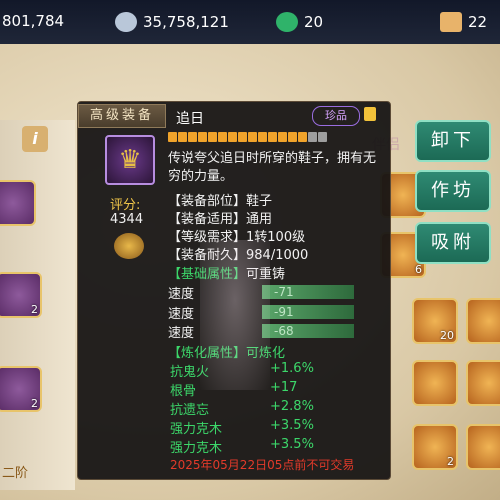 The height and width of the screenshot is (500, 500). Describe the element at coordinates (314, 22) in the screenshot. I see `jade-amount: 20` at that location.